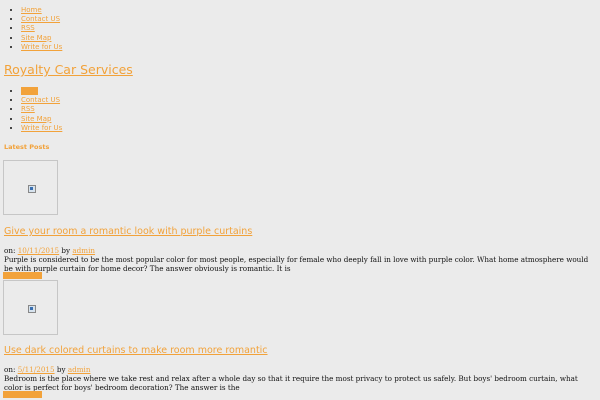 The image size is (600, 400). I want to click on main-nav-item-rss: RSS, so click(41, 109).